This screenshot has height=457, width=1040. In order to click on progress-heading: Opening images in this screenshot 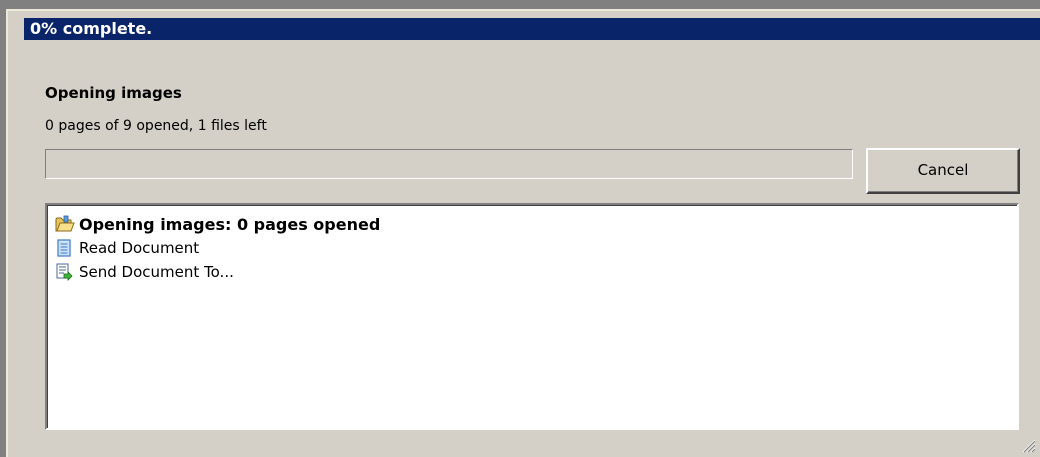, I will do `click(113, 93)`.